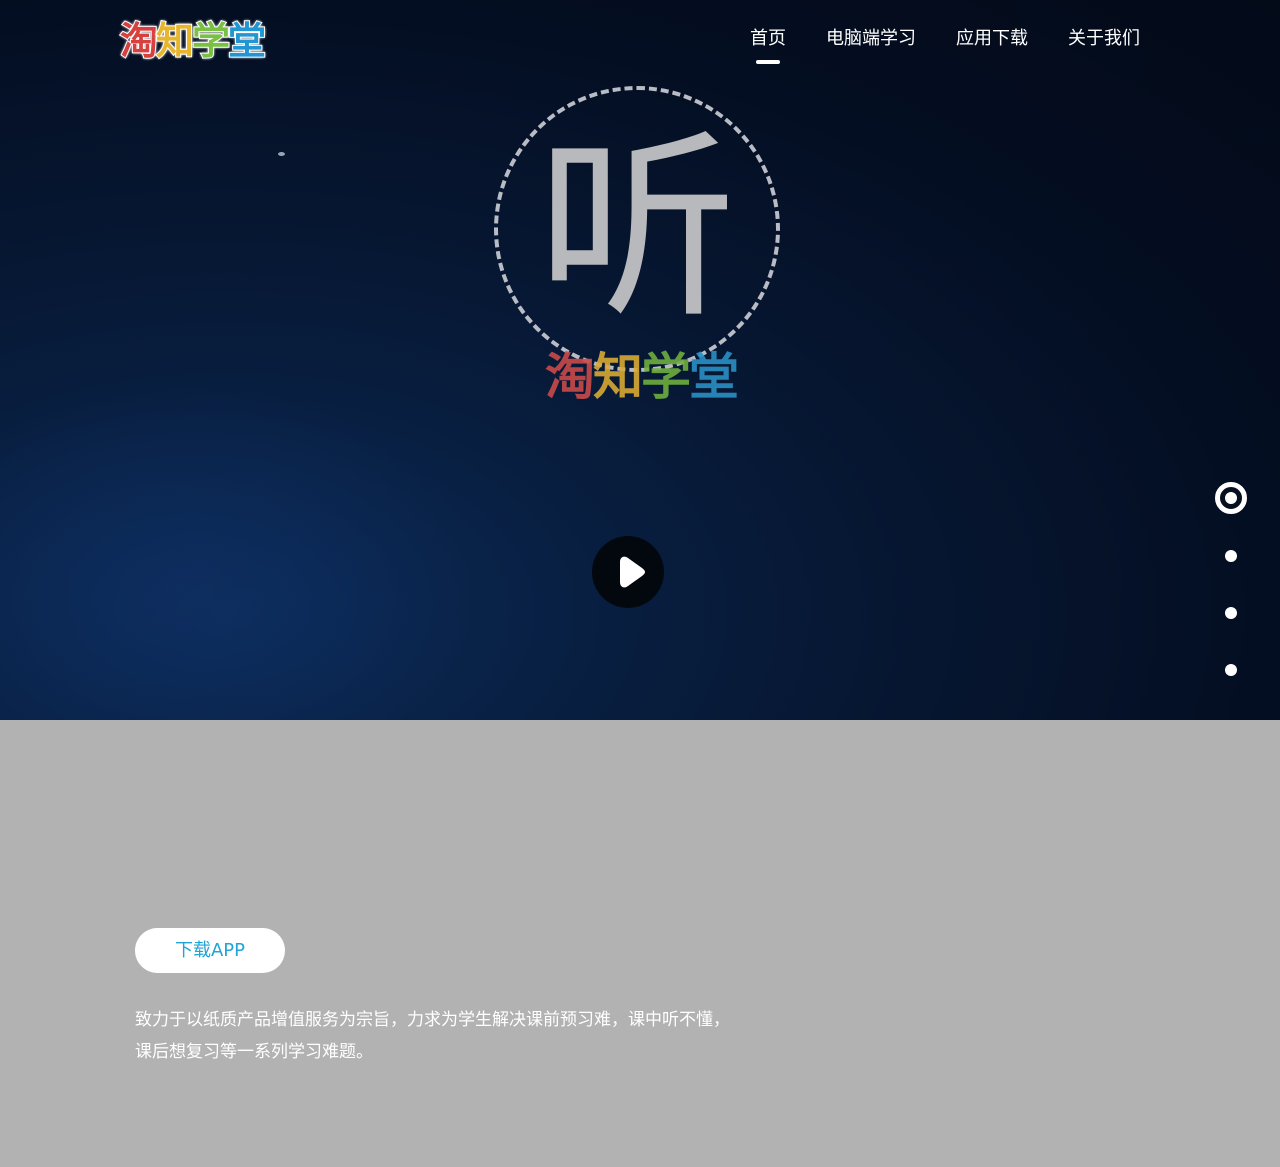 The image size is (1280, 1167). What do you see at coordinates (871, 39) in the screenshot?
I see `nav-pc-learning: 电脑端学习` at bounding box center [871, 39].